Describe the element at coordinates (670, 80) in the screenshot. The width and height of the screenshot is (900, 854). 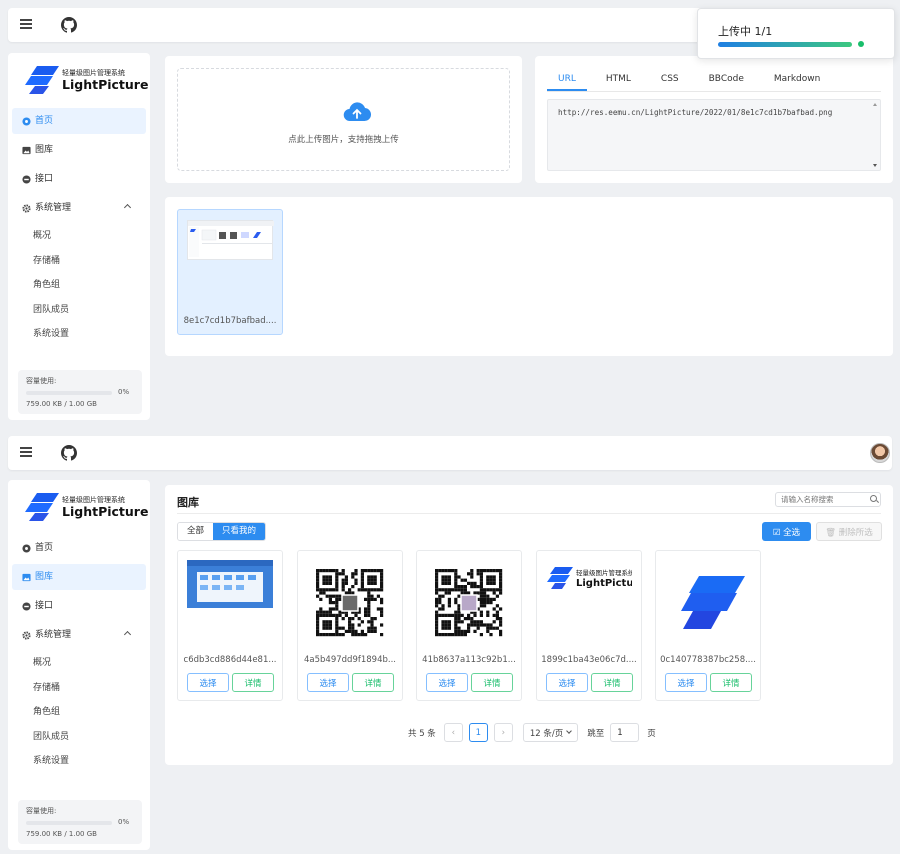
I see `tab-css: CSS` at that location.